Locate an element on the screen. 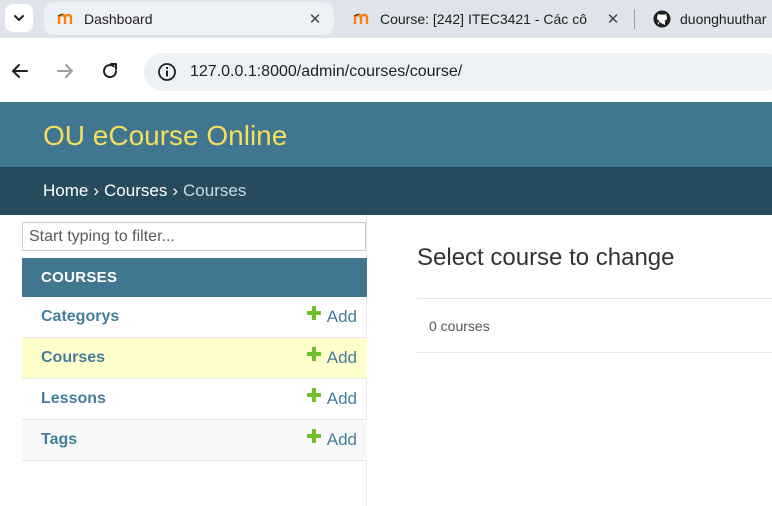 This screenshot has width=772, height=506. breadcrumb-app: Courses is located at coordinates (135, 191).